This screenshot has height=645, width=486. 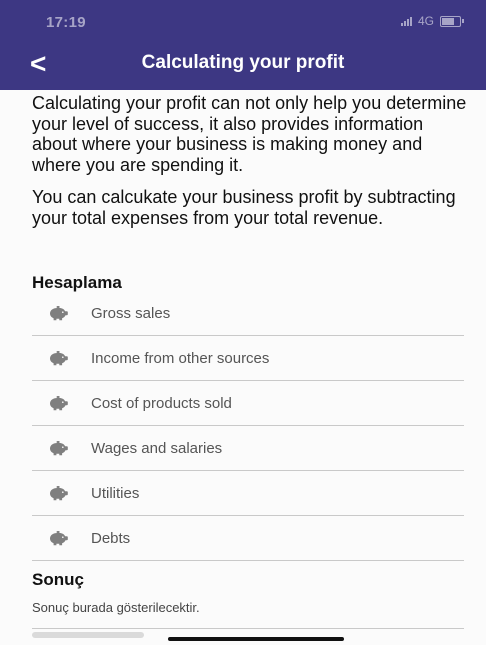 I want to click on list-item-cost-of-products-sold: Cost of products sold, so click(x=248, y=403).